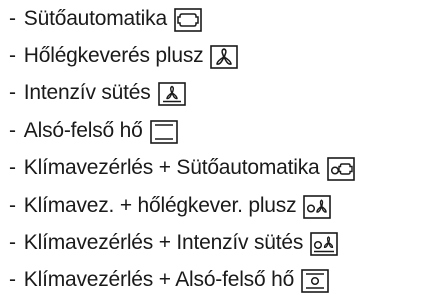 This screenshot has height=308, width=421. I want to click on mode-label: Klímavezérlés + Sütőautomatika, so click(171, 168).